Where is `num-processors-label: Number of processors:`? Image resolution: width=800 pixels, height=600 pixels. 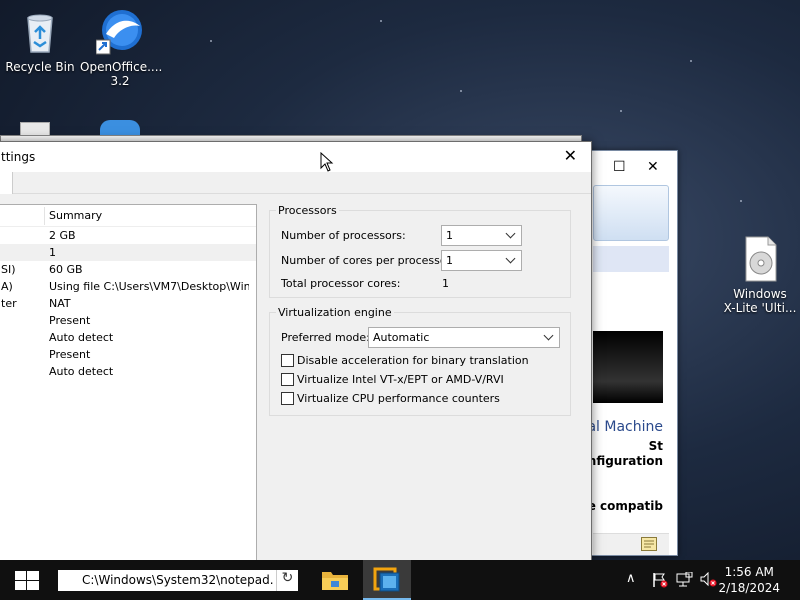
num-processors-label: Number of processors: is located at coordinates (343, 235).